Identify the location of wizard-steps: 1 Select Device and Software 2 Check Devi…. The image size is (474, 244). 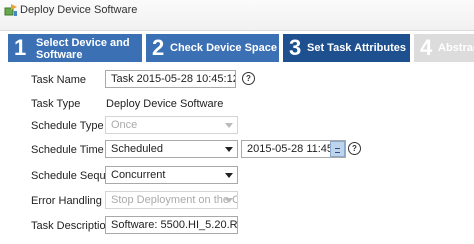
(239, 48).